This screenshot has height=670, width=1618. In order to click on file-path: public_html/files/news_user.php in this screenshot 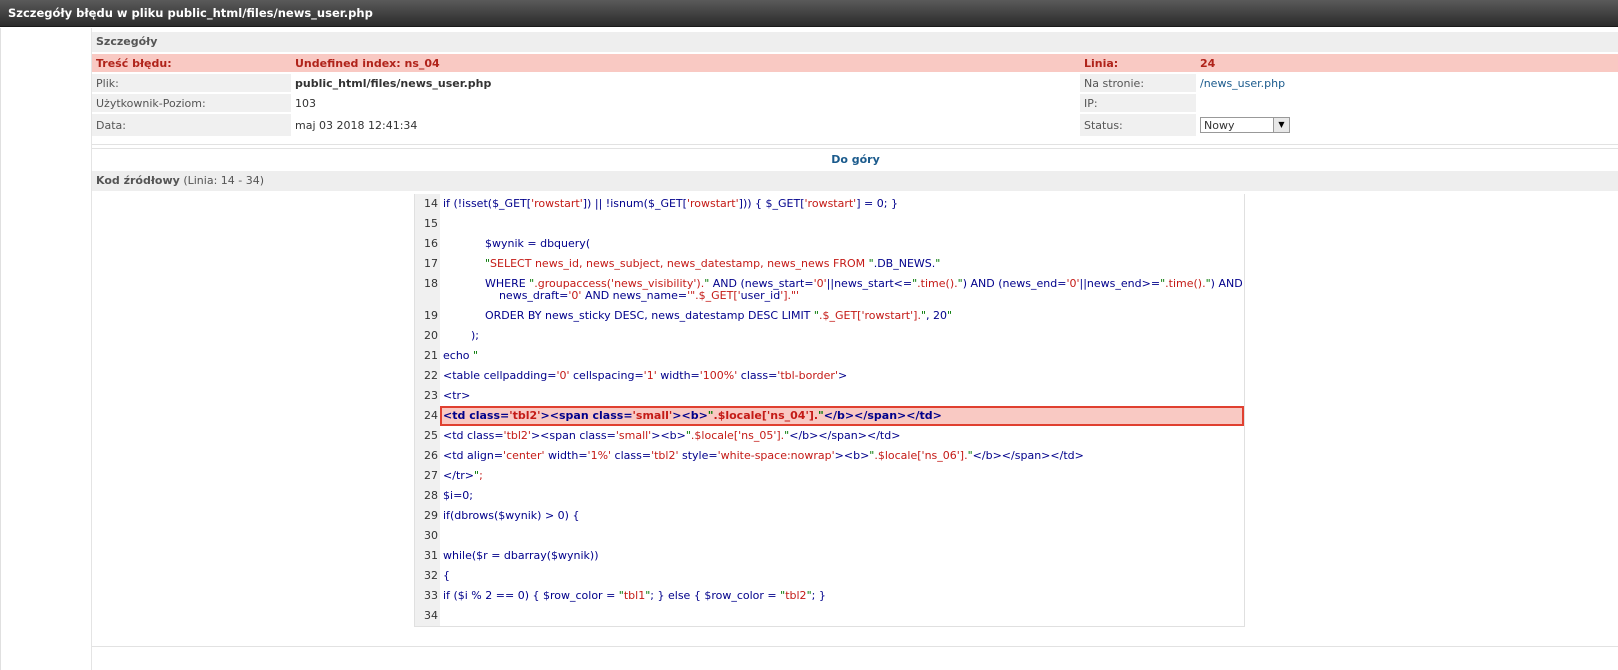, I will do `click(685, 83)`.